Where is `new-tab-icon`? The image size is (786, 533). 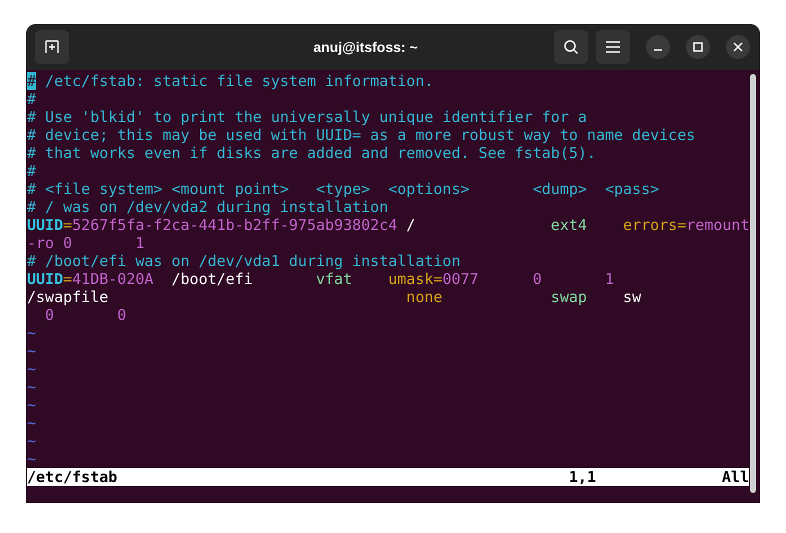
new-tab-icon is located at coordinates (52, 47).